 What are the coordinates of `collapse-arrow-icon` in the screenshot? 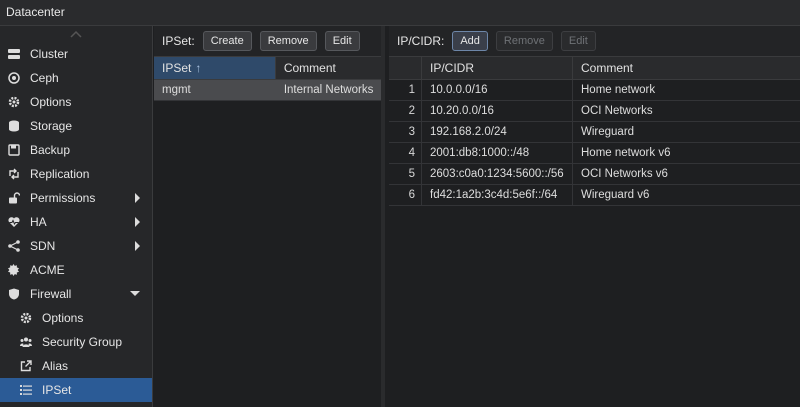 It's located at (135, 293).